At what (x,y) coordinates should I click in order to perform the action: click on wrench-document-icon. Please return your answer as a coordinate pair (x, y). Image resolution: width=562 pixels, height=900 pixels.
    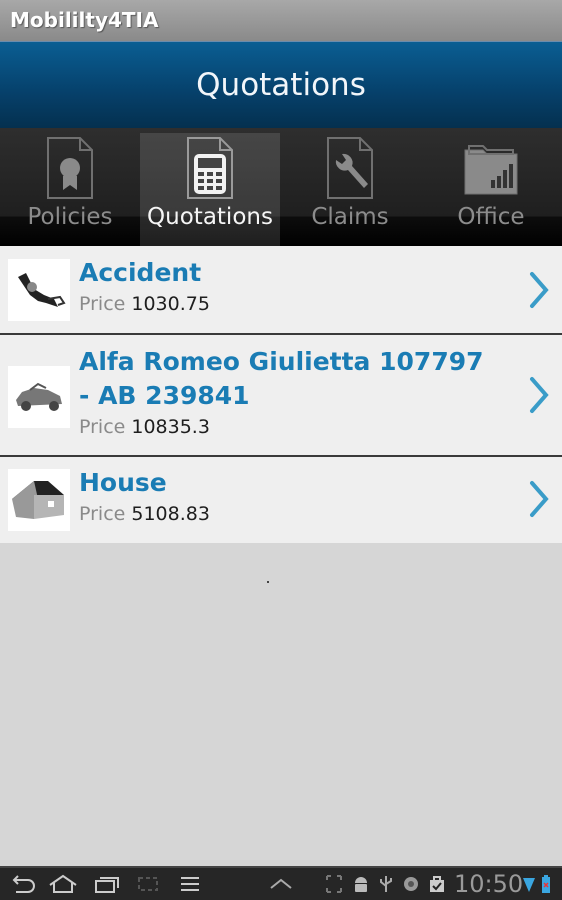
    Looking at the image, I should click on (350, 168).